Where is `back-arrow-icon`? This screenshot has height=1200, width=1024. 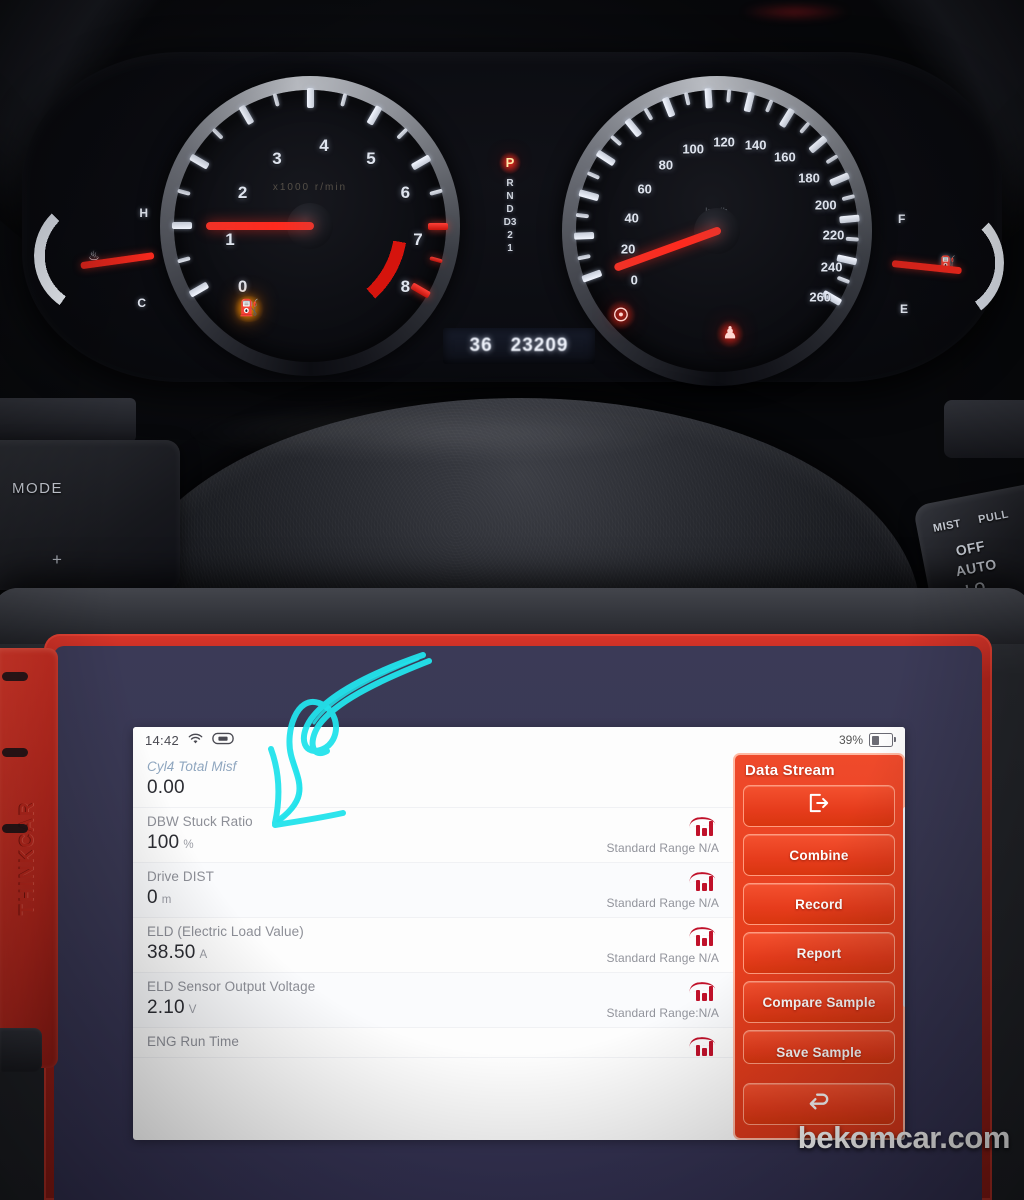
back-arrow-icon is located at coordinates (819, 1104).